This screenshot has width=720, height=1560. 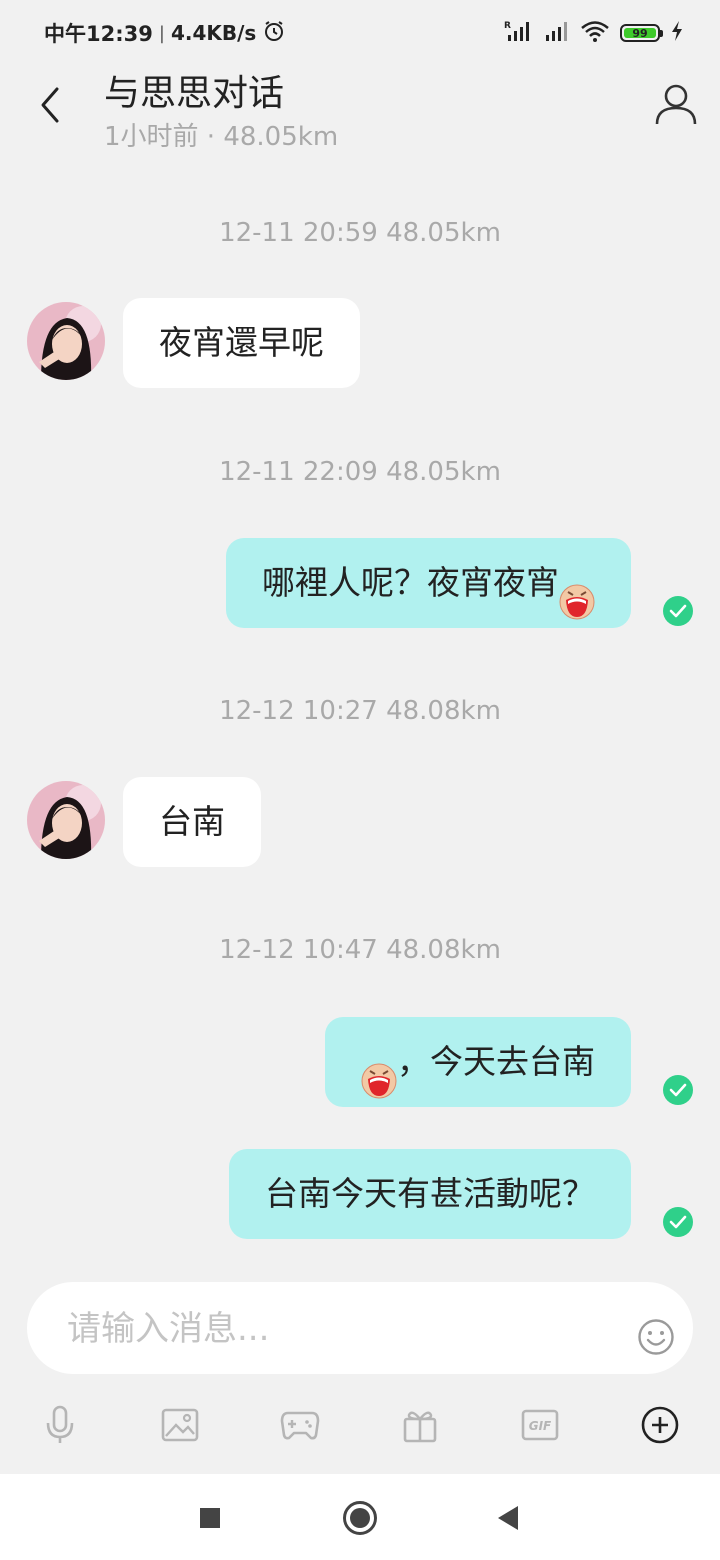 I want to click on message-bubble-outgoing: 台南今天有甚活動呢？, so click(x=430, y=1194).